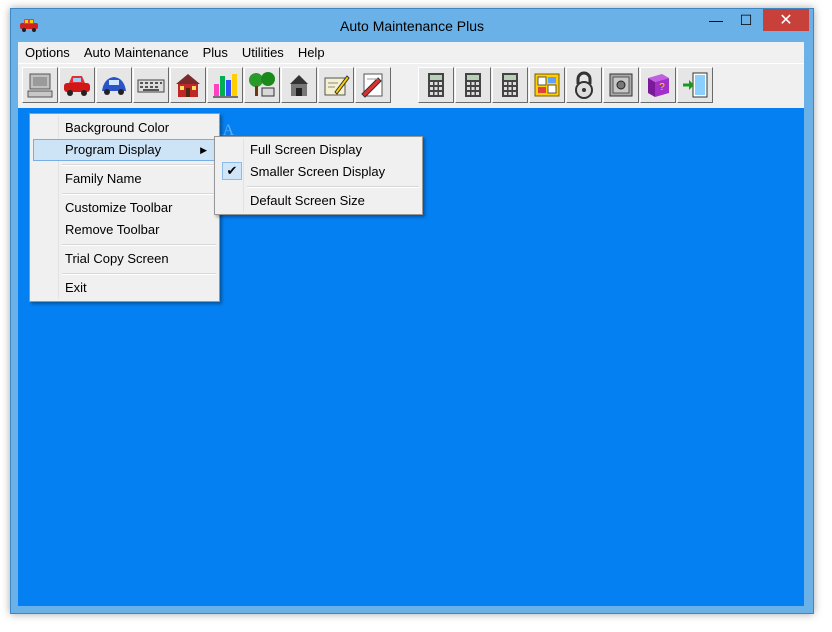 This screenshot has height=632, width=832. I want to click on menu-item-exit: Exit, so click(124, 288).